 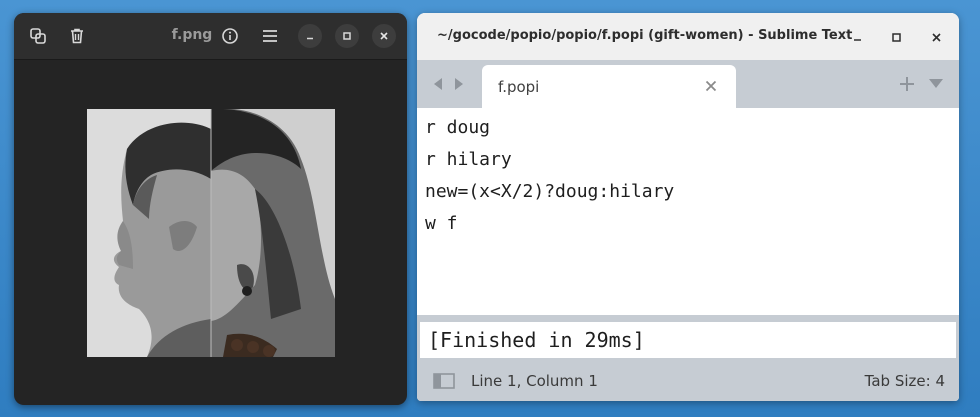 I want to click on tab-f-popi: f.popi, so click(x=609, y=86).